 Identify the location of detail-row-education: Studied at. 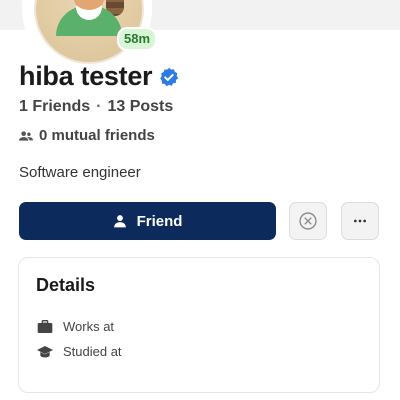
(79, 351).